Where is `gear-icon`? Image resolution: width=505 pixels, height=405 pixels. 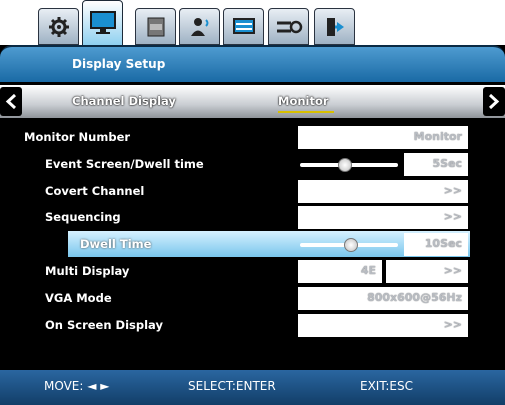 gear-icon is located at coordinates (58, 26).